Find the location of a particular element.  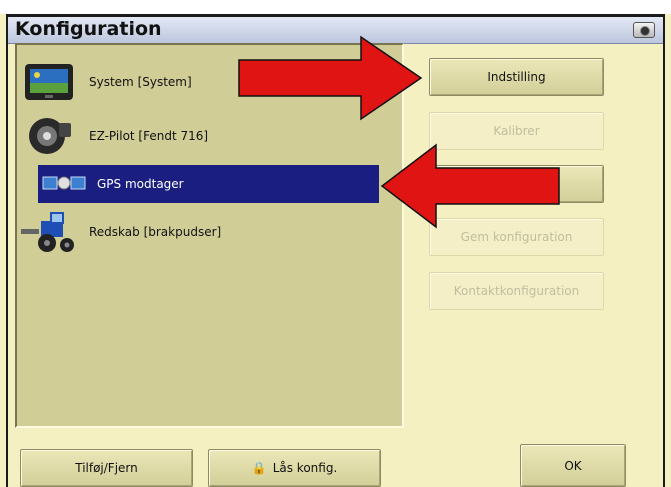

tree-item-label: GPS modtager is located at coordinates (140, 184).